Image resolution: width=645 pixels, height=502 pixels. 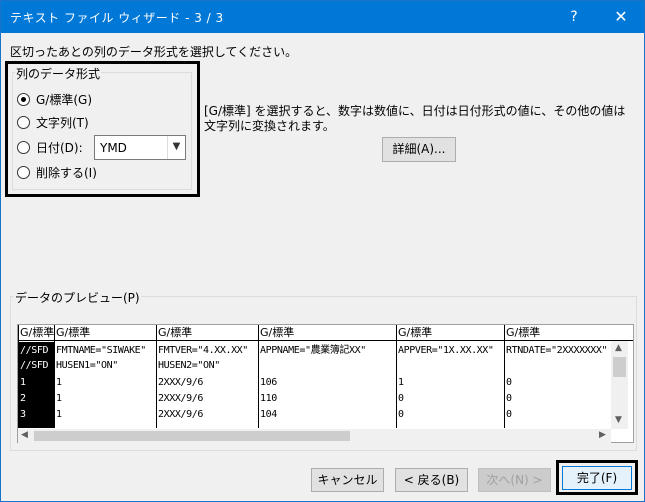 I want to click on scroll-right-icon: ▶, so click(x=602, y=435).